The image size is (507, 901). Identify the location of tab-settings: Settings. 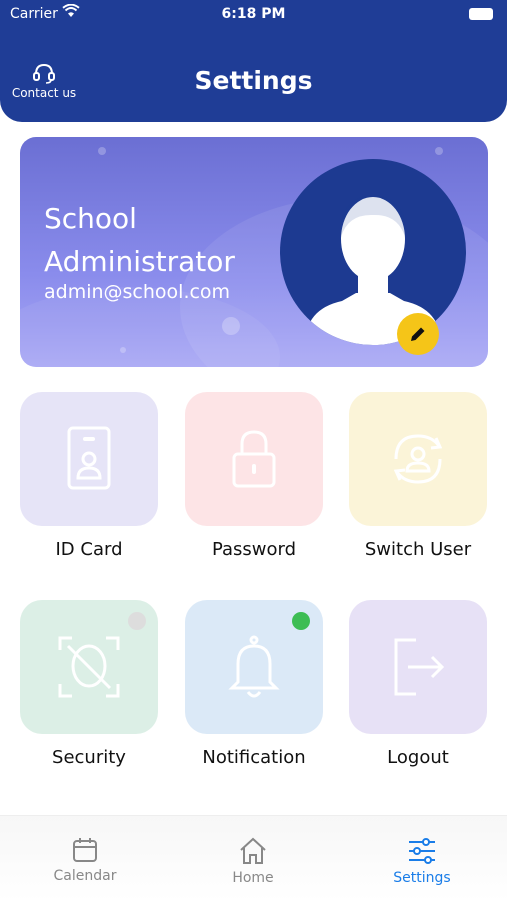
(422, 861).